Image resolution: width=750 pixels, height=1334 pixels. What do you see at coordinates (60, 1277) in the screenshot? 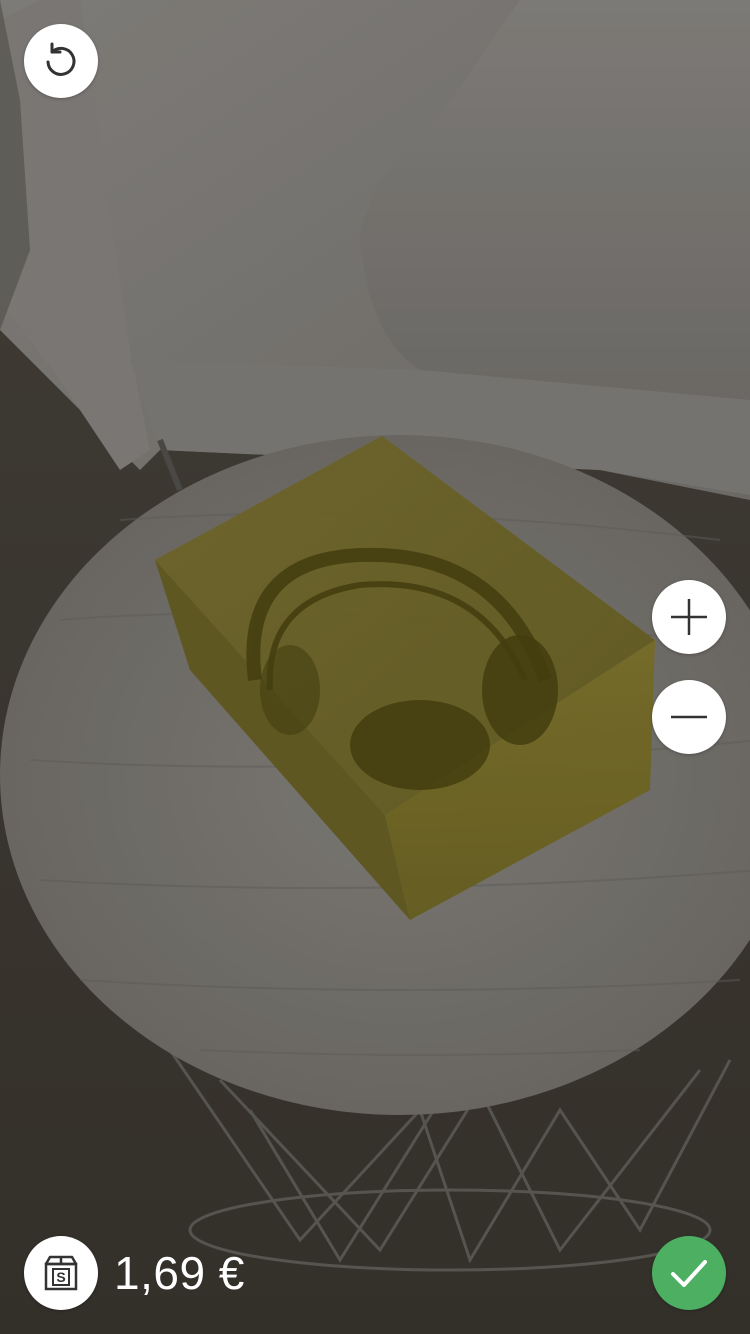
I see `svg-text: S` at bounding box center [60, 1277].